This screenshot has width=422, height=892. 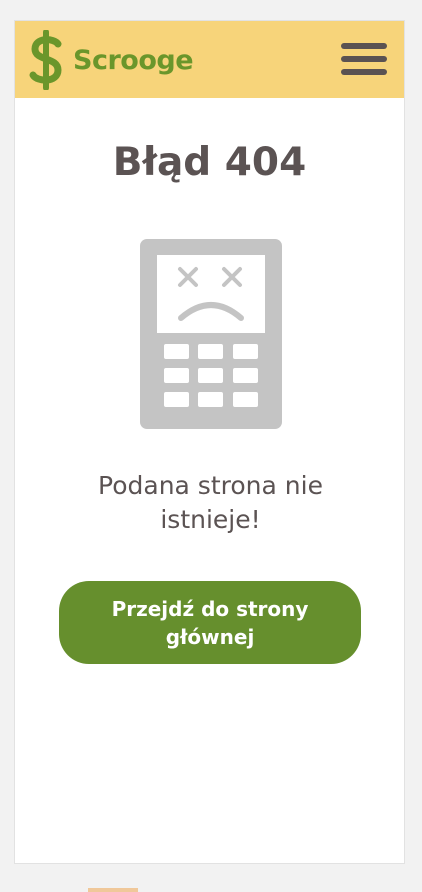 I want to click on sad-phone-icon, so click(x=211, y=334).